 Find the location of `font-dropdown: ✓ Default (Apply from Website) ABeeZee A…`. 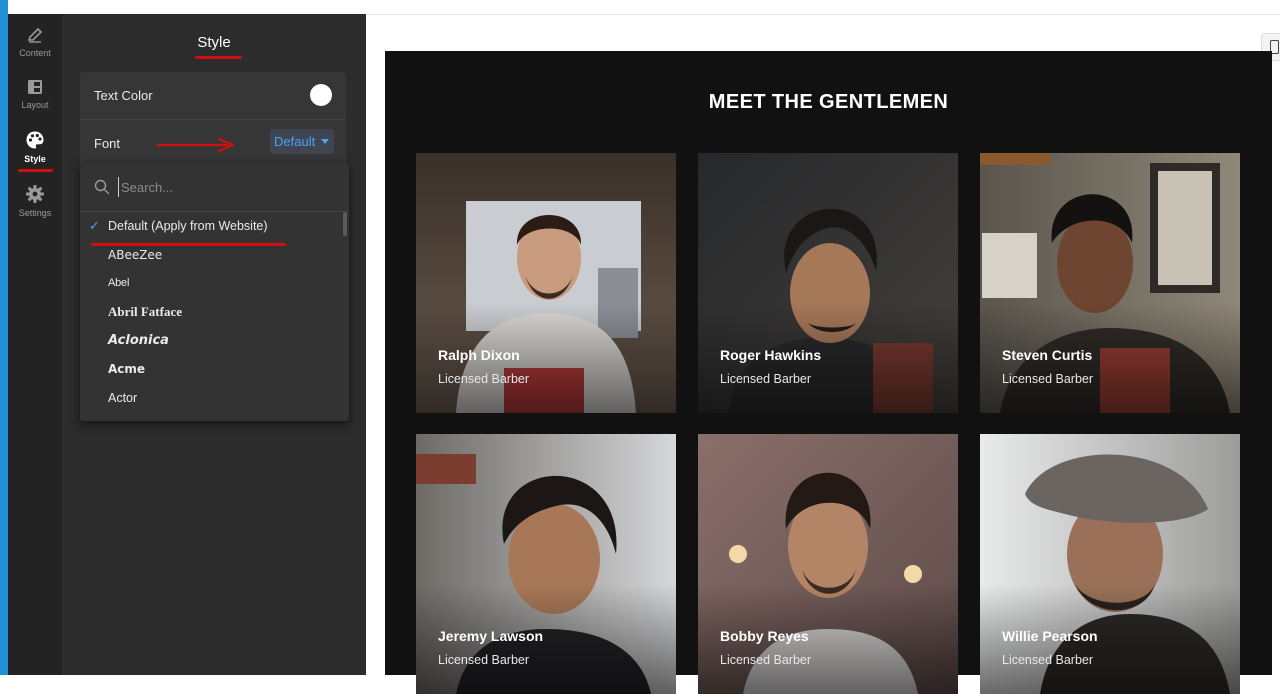

font-dropdown: ✓ Default (Apply from Website) ABeeZee A… is located at coordinates (214, 292).